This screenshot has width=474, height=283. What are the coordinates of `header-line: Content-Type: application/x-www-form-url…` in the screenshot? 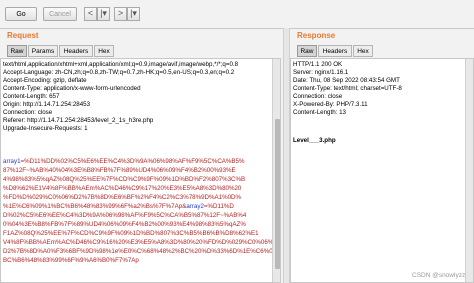 It's located at (72, 88).